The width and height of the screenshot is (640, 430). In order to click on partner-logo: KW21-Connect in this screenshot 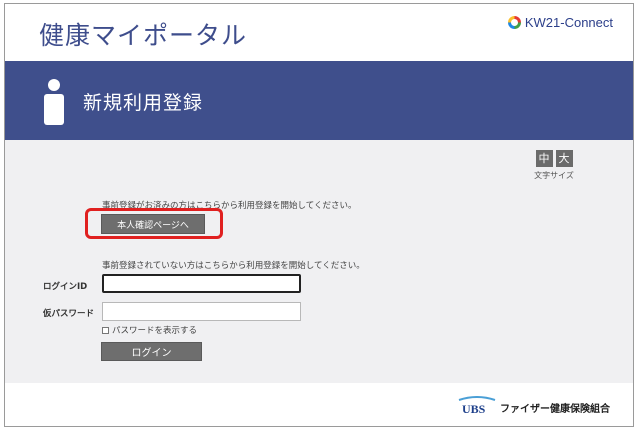, I will do `click(560, 22)`.